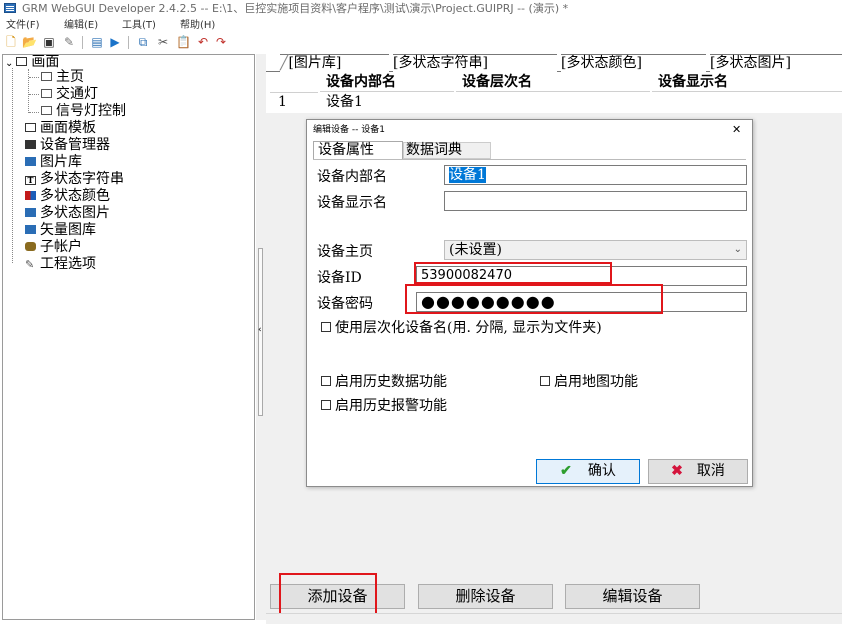 The image size is (842, 624). I want to click on tree-page-traffic-light: 交通灯, so click(69, 94).